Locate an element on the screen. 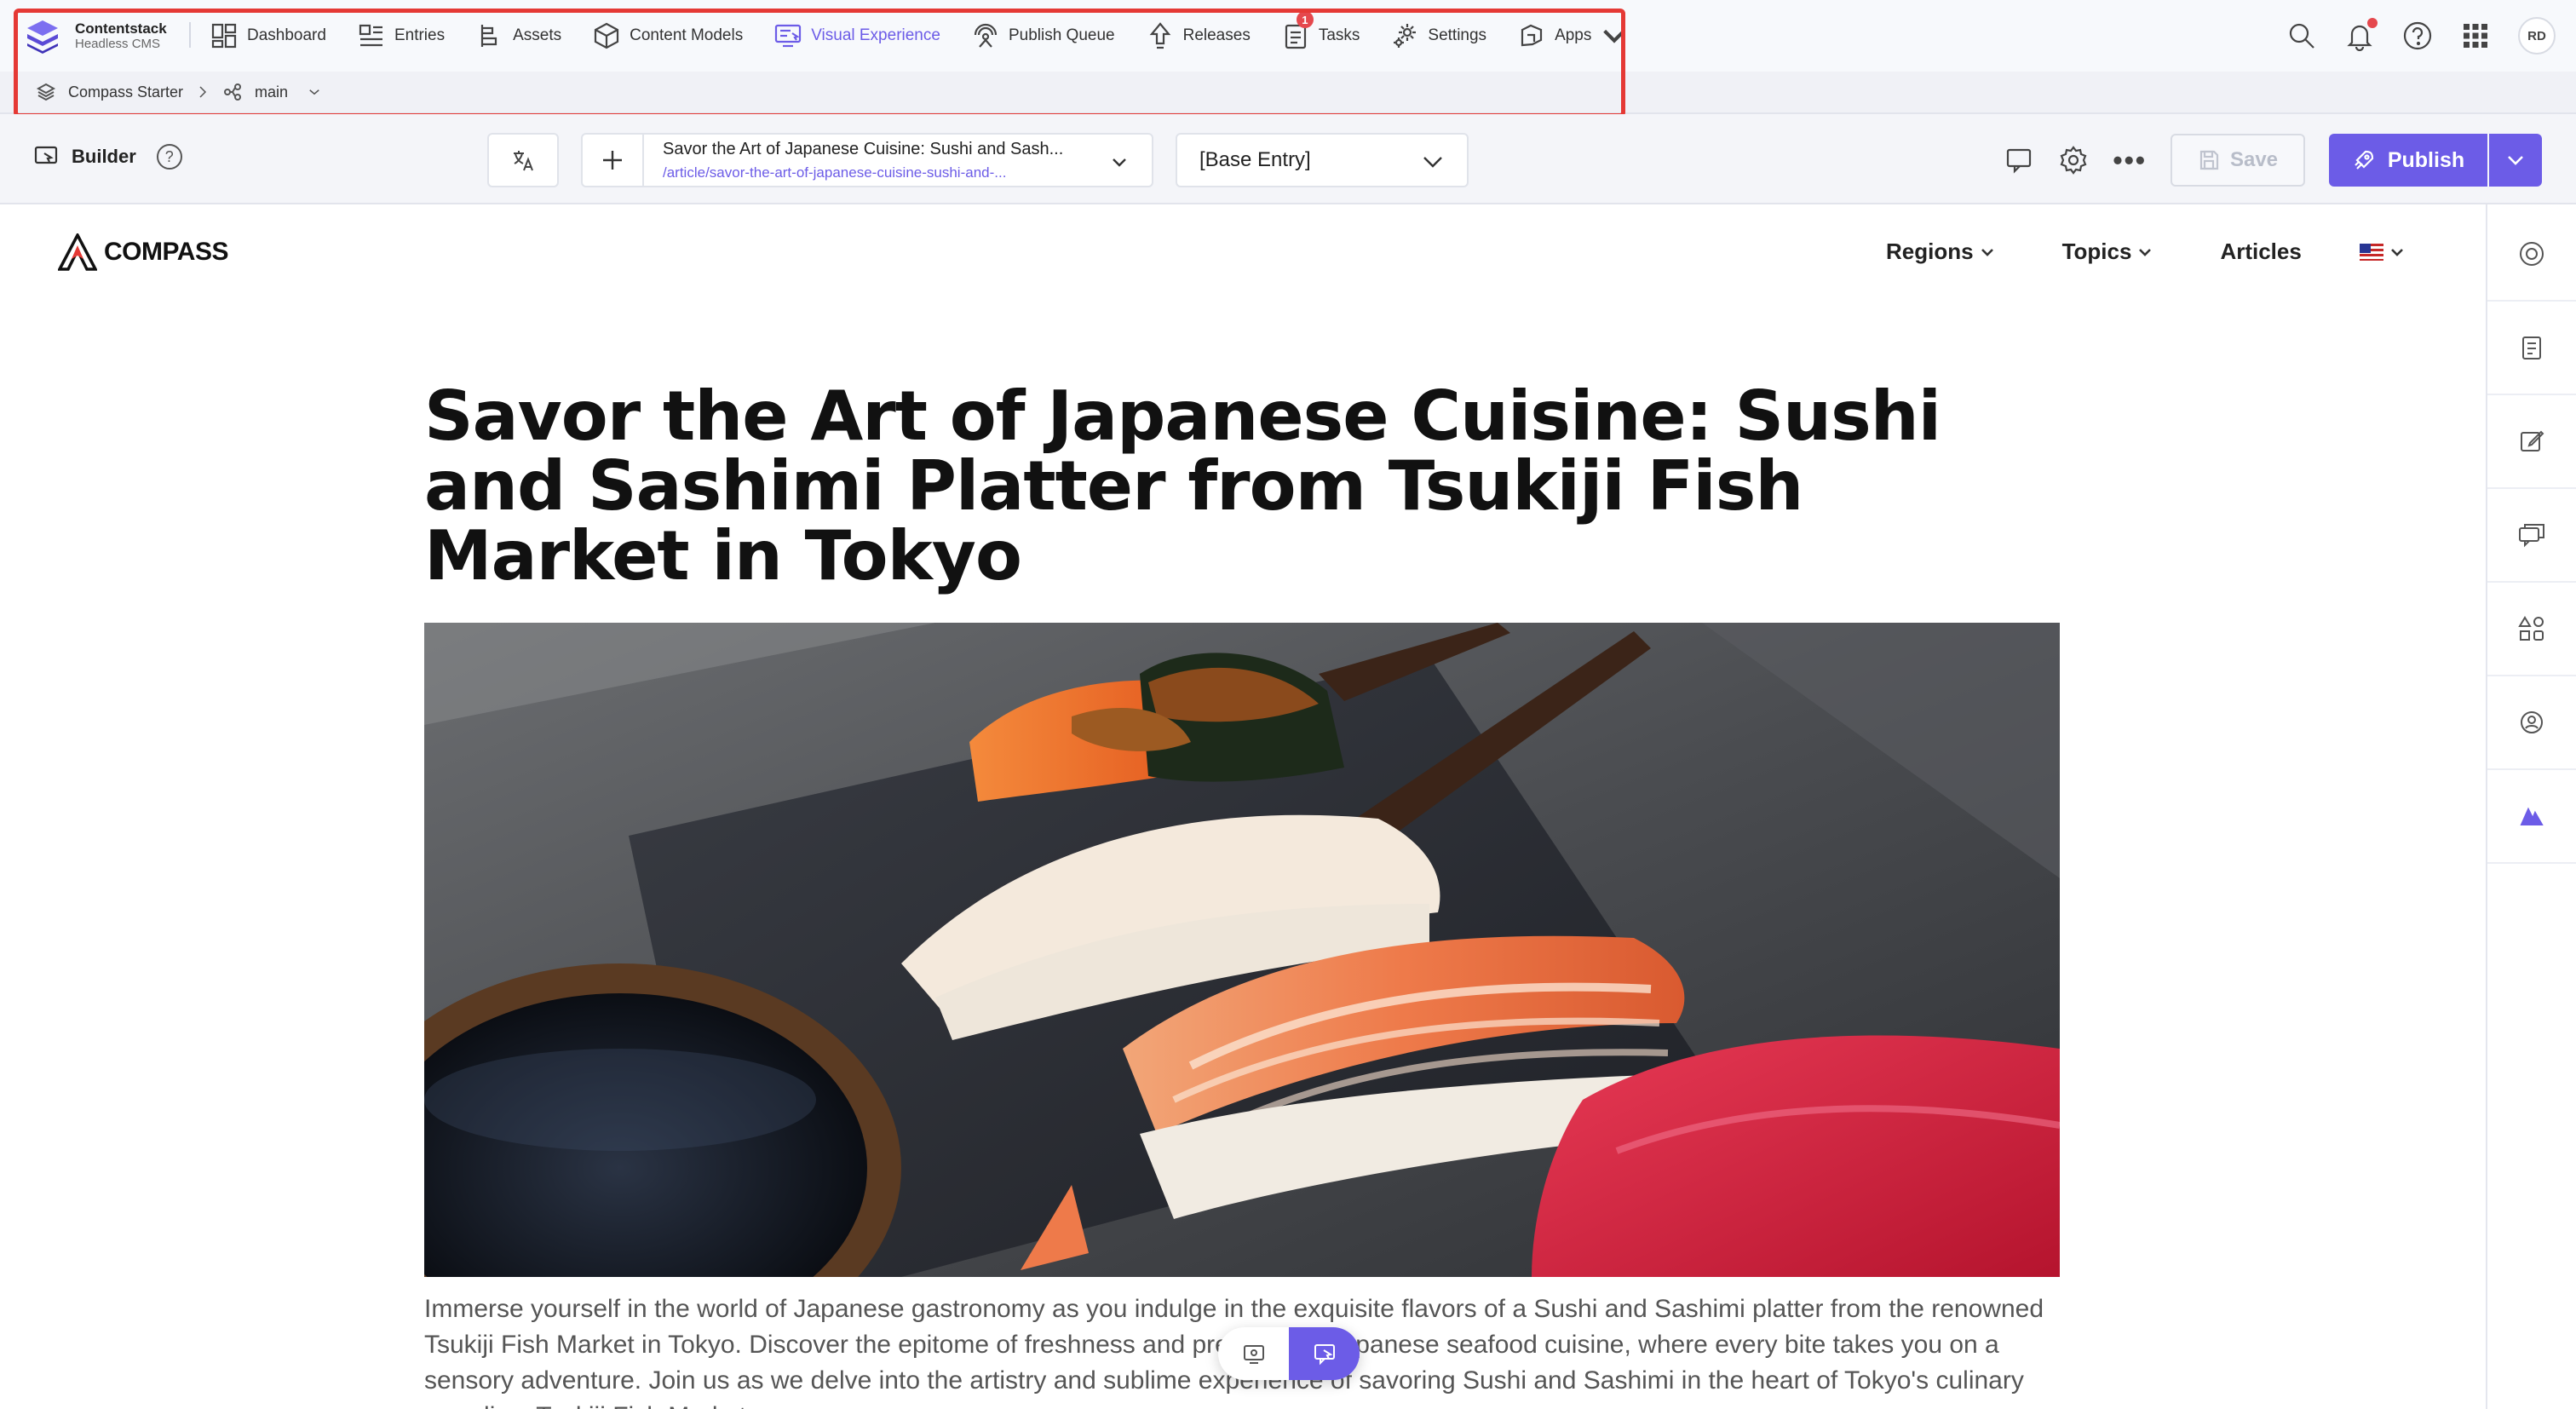  save-button: Save is located at coordinates (2238, 160).